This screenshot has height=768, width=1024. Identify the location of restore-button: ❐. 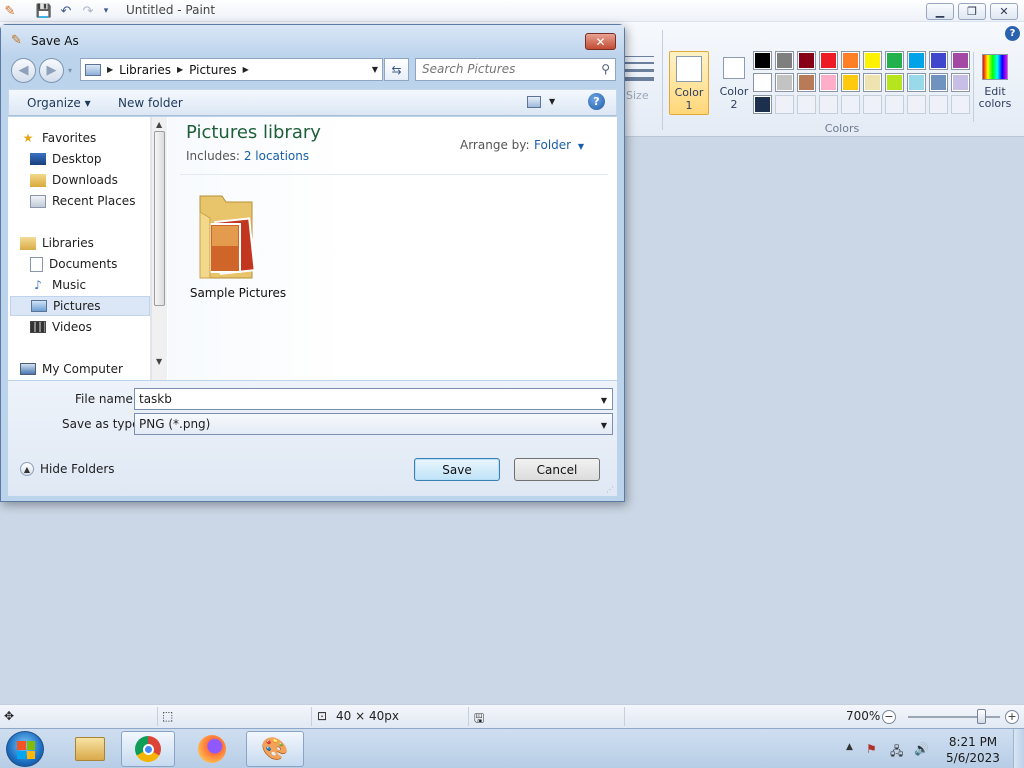
(972, 11).